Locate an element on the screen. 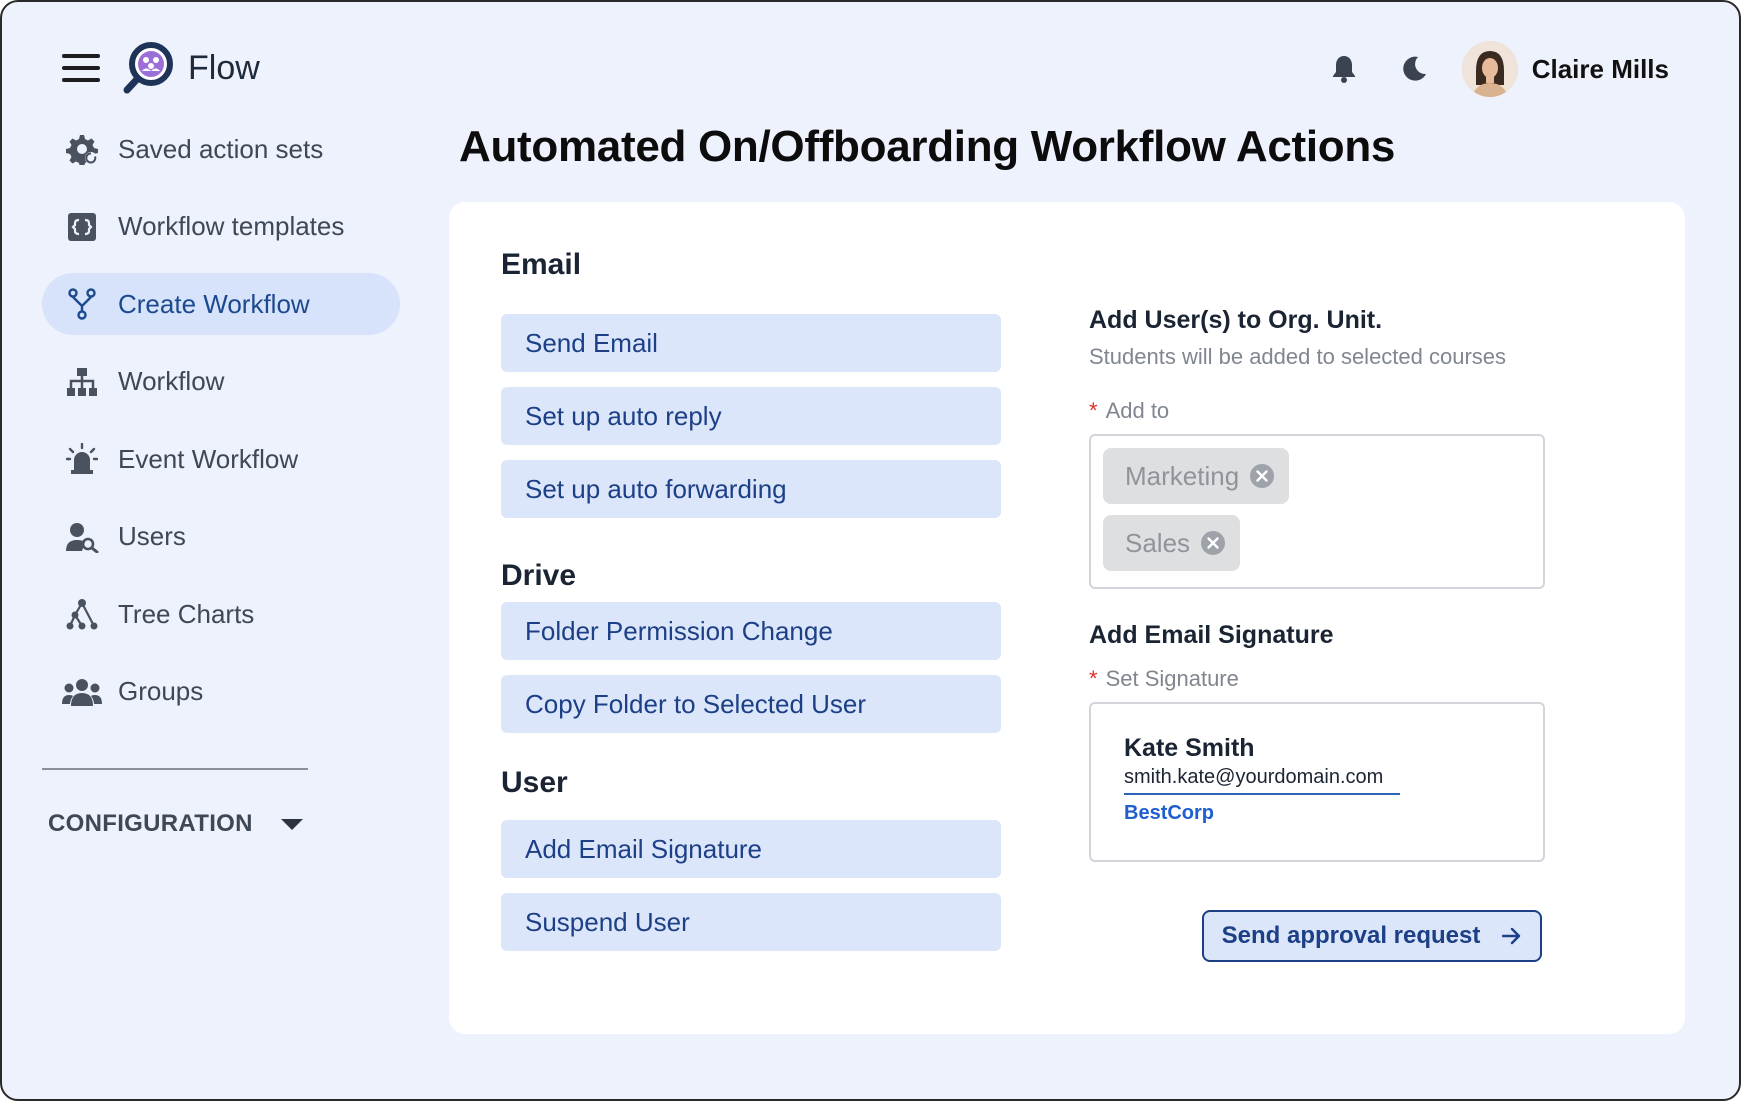 This screenshot has height=1101, width=1741. section-heading-user: User is located at coordinates (534, 782).